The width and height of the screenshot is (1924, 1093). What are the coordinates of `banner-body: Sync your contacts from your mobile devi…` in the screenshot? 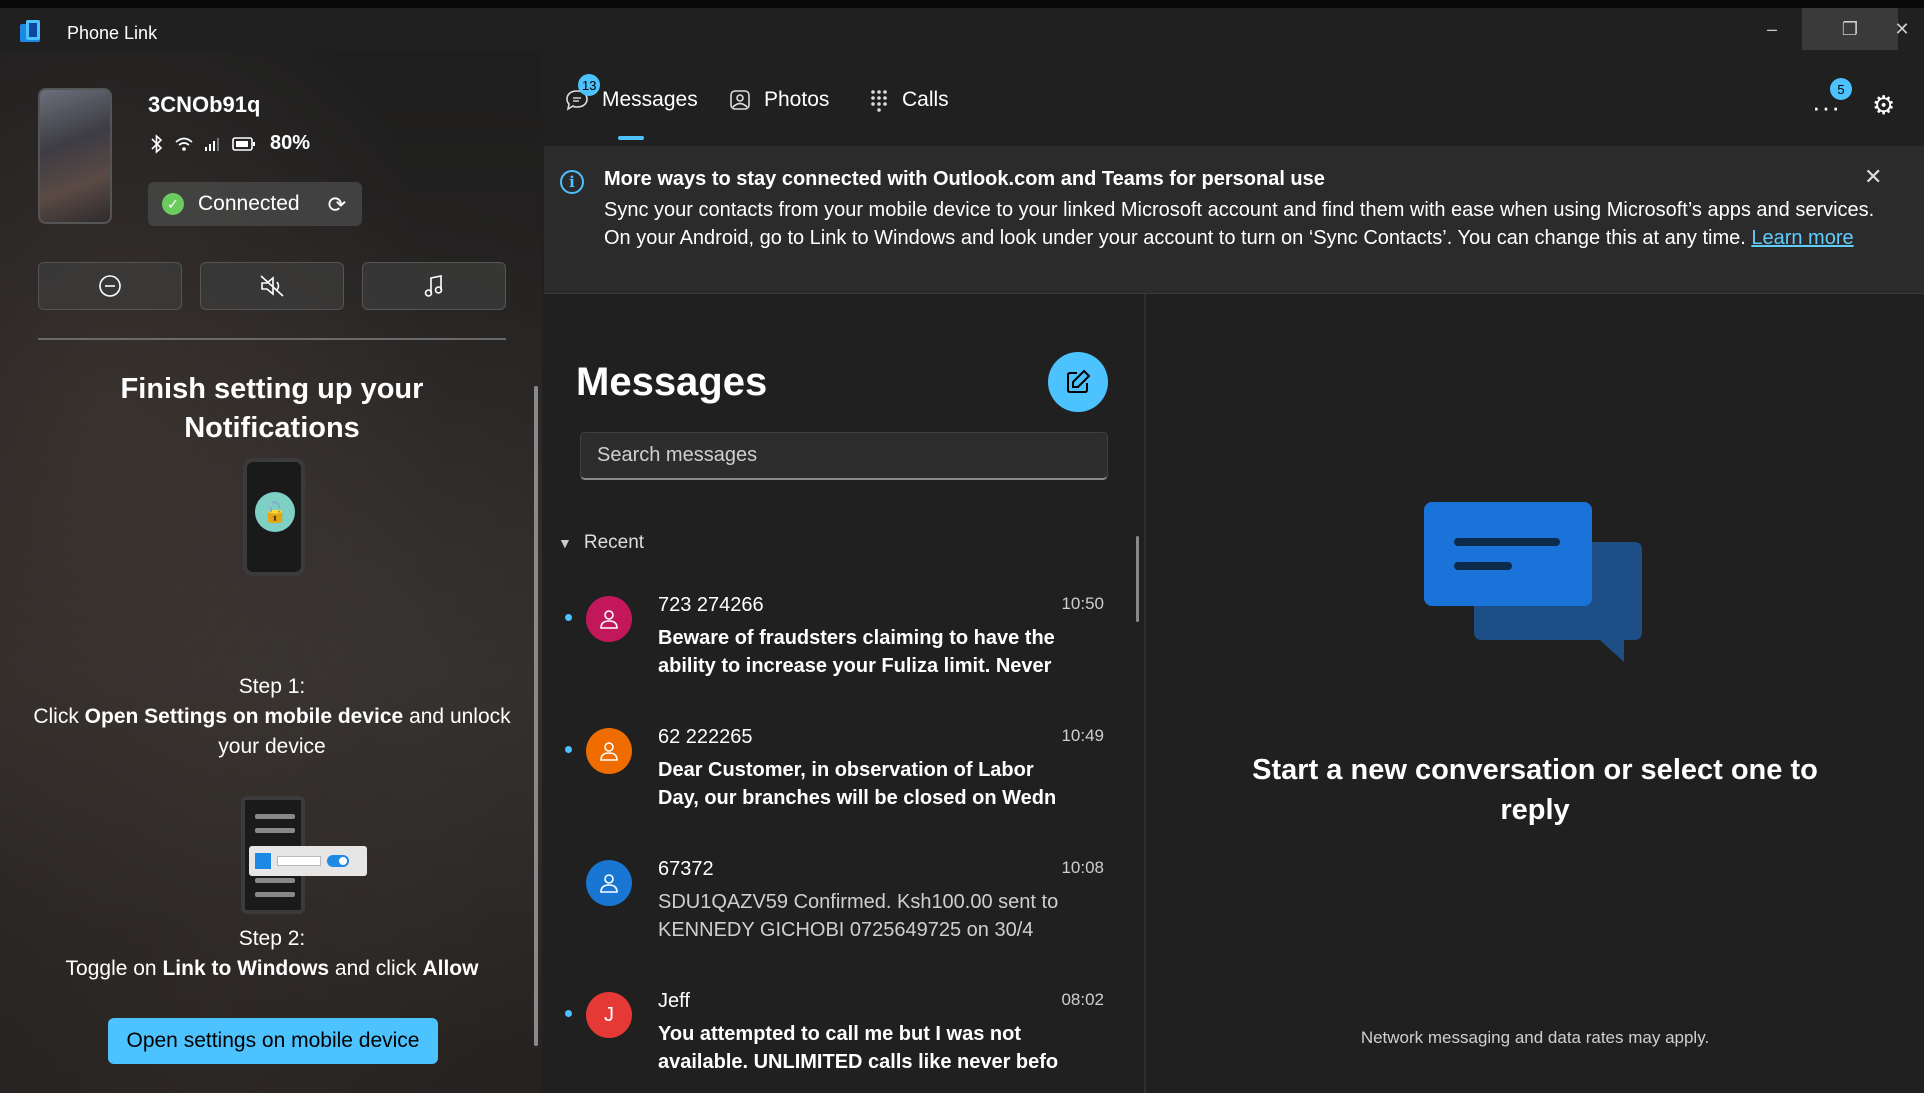 It's located at (1249, 224).